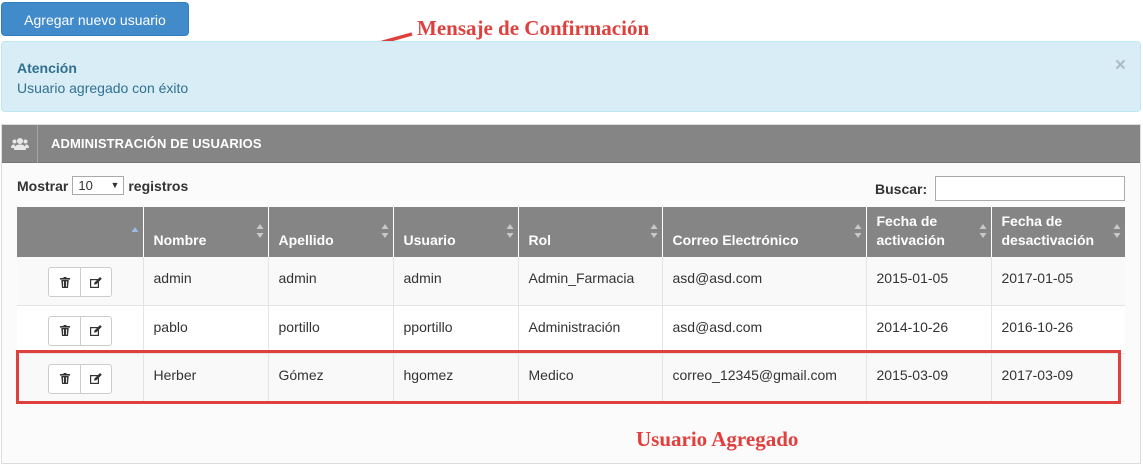 This screenshot has height=464, width=1143. What do you see at coordinates (929, 377) in the screenshot?
I see `cell-fecha-activacion: 2015-03-09` at bounding box center [929, 377].